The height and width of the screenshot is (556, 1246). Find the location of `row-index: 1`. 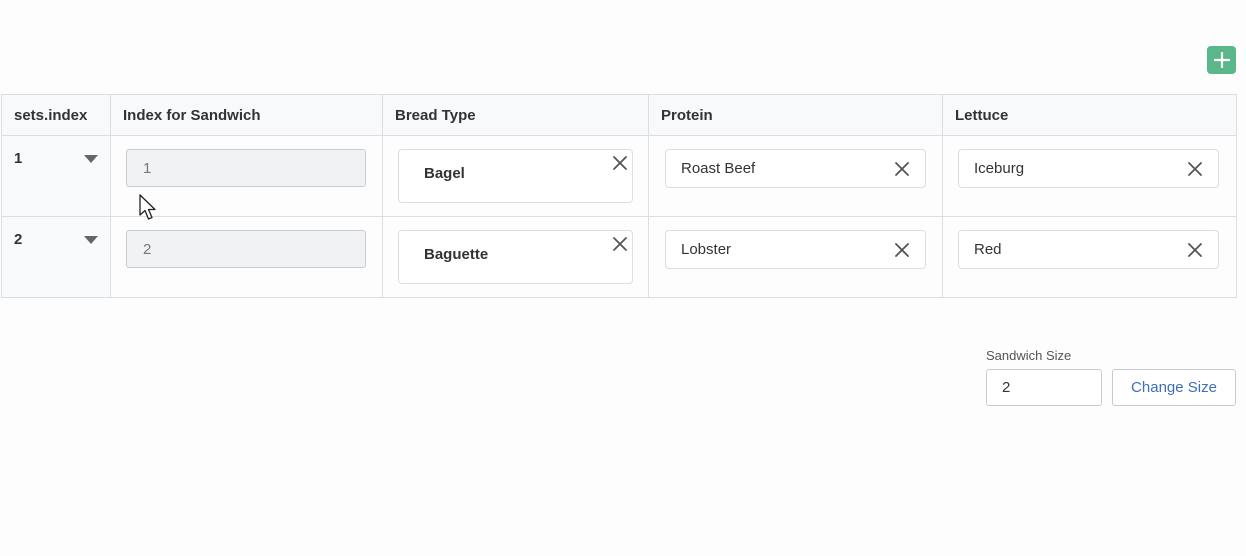

row-index: 1 is located at coordinates (18, 158).